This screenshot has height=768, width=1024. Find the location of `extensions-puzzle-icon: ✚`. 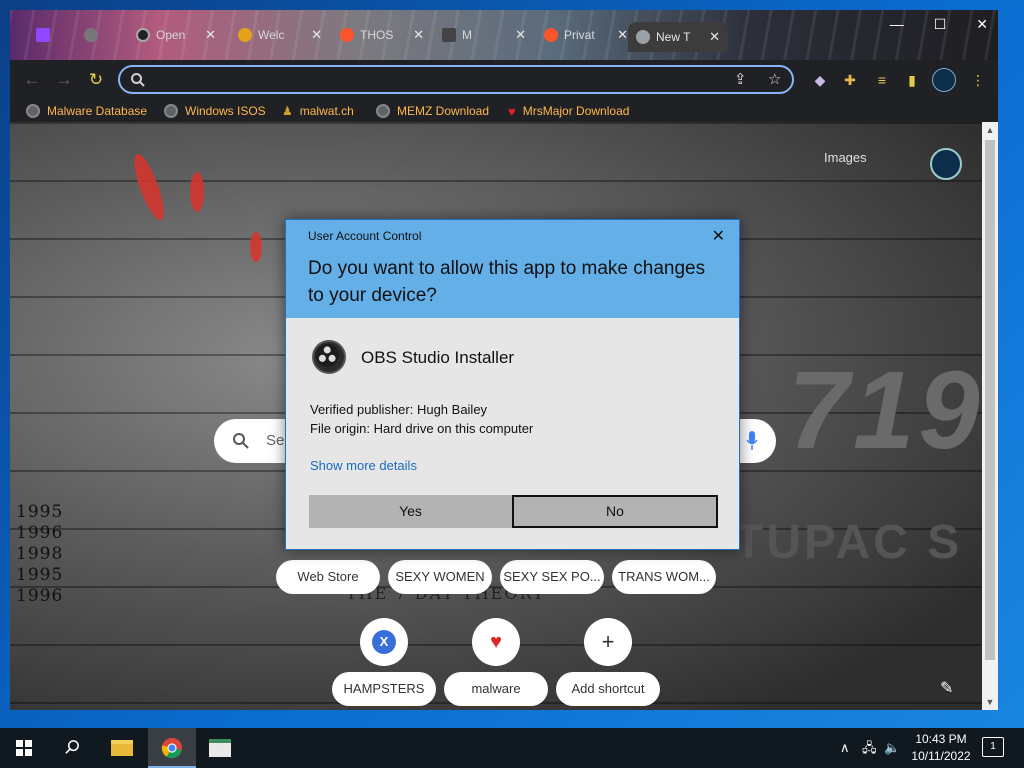

extensions-puzzle-icon: ✚ is located at coordinates (850, 80).